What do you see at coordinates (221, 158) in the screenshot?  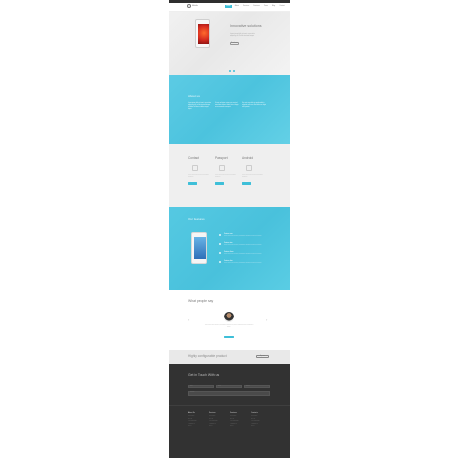 I see `service-title: Passport` at bounding box center [221, 158].